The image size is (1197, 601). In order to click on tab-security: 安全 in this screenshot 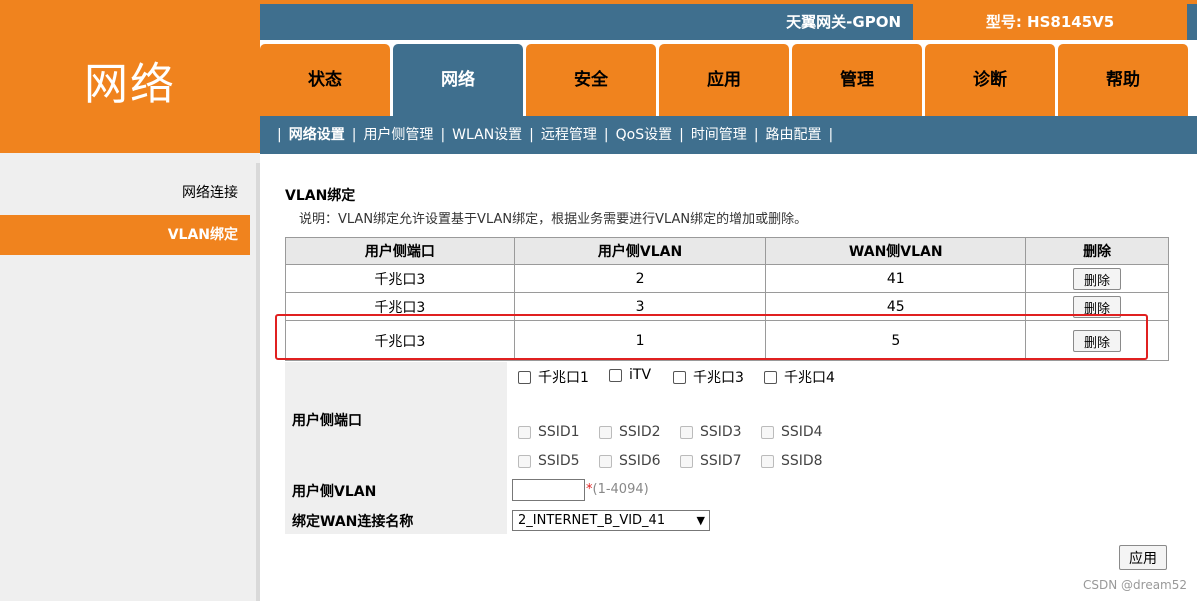, I will do `click(591, 80)`.